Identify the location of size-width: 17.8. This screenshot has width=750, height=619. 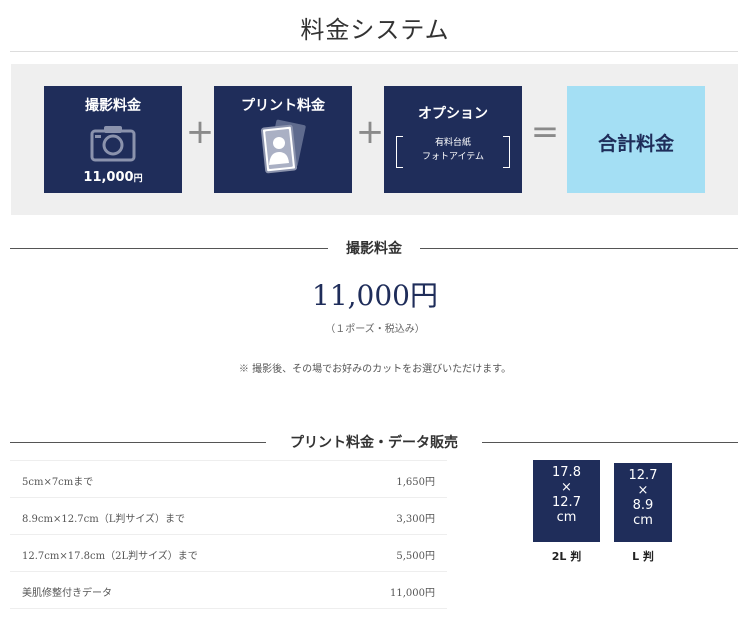
(566, 472).